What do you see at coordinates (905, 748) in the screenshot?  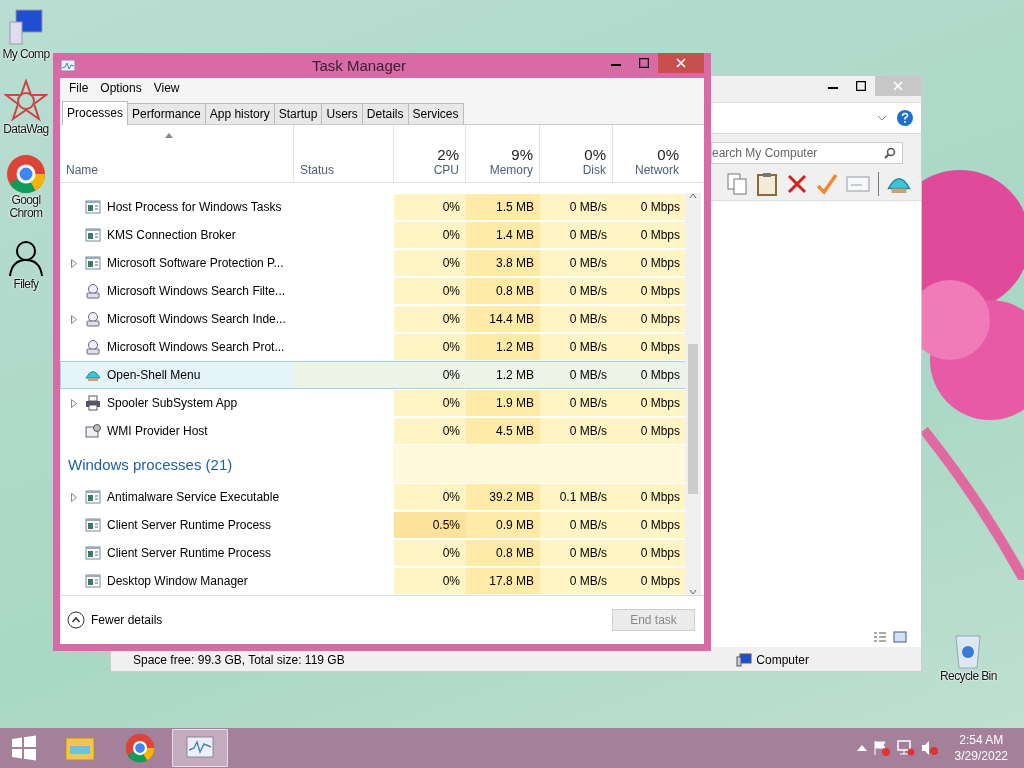 I see `network-icon` at bounding box center [905, 748].